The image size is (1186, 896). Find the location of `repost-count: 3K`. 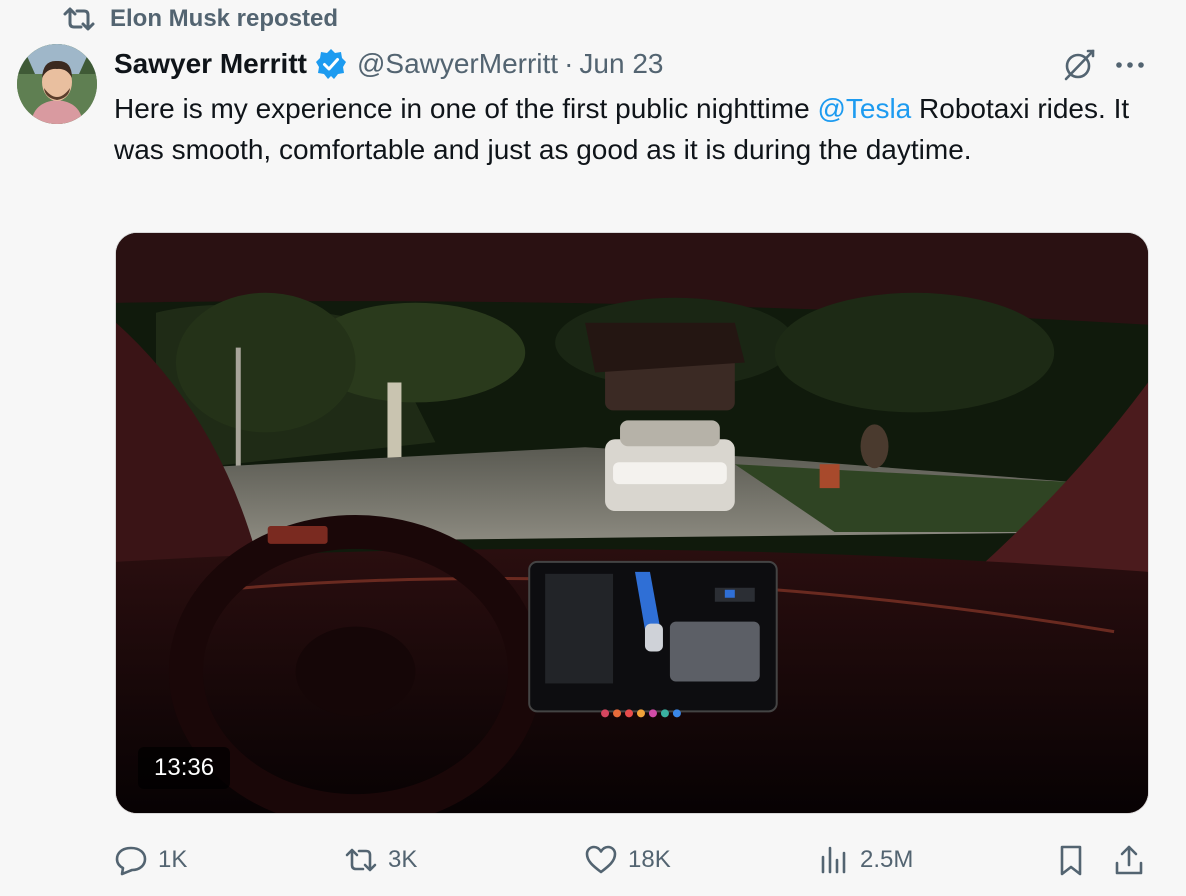

repost-count: 3K is located at coordinates (403, 859).